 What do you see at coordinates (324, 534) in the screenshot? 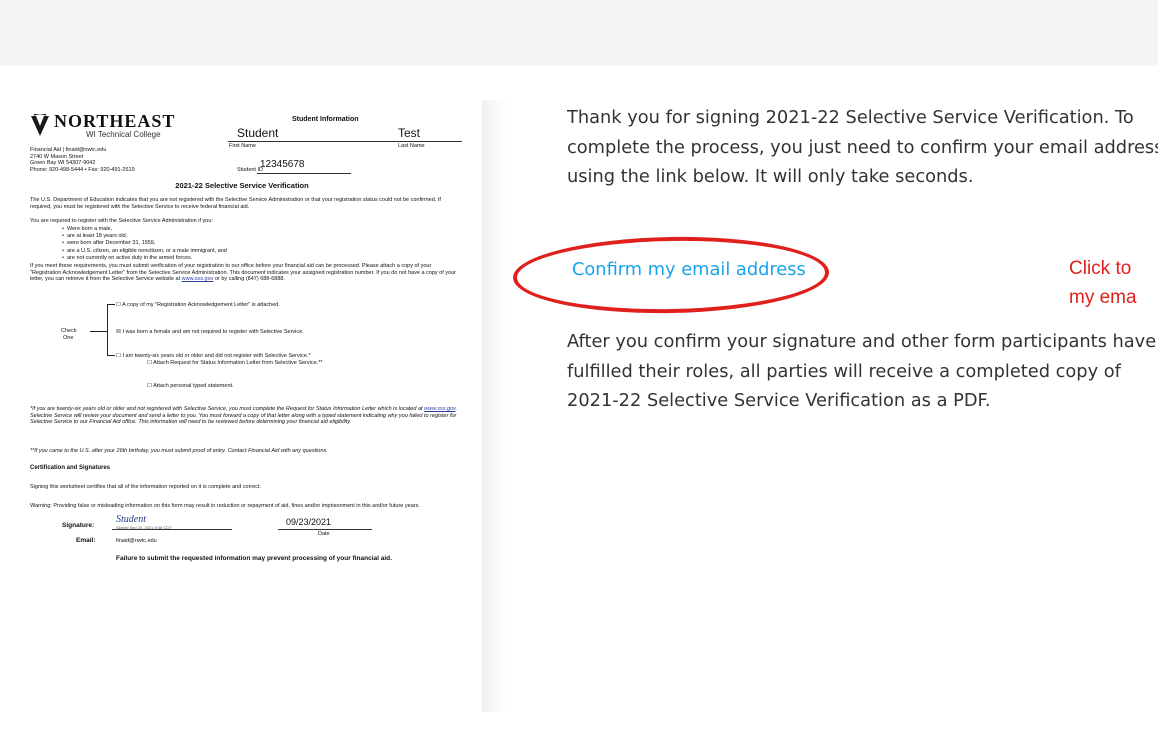
I see `date-label: Date` at bounding box center [324, 534].